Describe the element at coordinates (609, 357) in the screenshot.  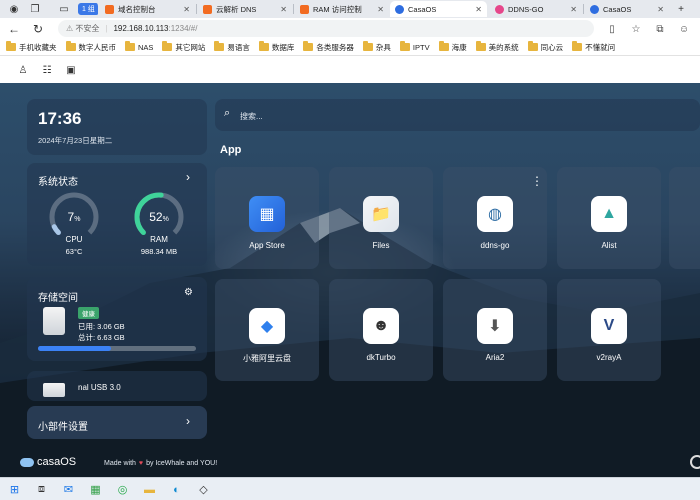
I see `app-name: v2rayA` at that location.